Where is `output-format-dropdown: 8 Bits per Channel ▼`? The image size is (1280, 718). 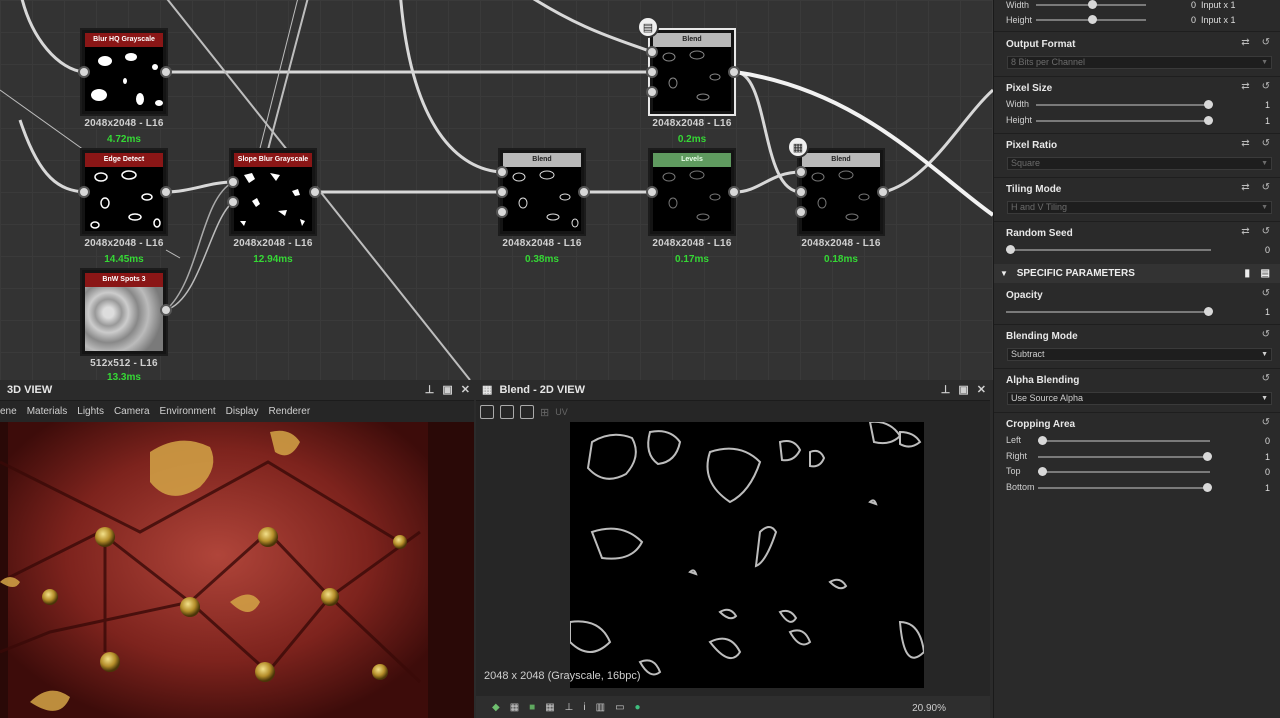
output-format-dropdown: 8 Bits per Channel ▼ is located at coordinates (1139, 62).